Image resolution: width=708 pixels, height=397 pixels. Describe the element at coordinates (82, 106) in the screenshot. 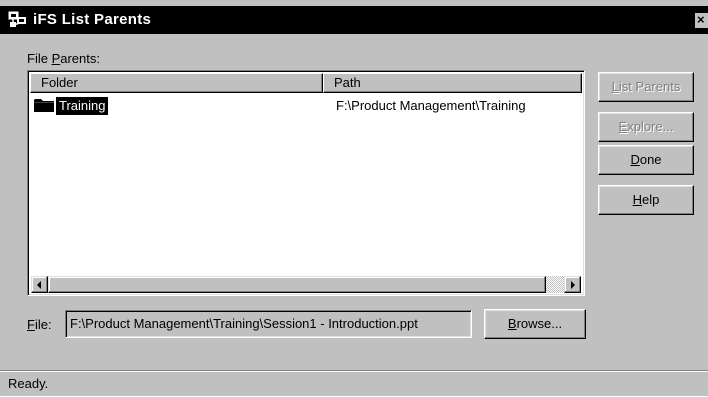

I see `list-item-folder: Training` at that location.